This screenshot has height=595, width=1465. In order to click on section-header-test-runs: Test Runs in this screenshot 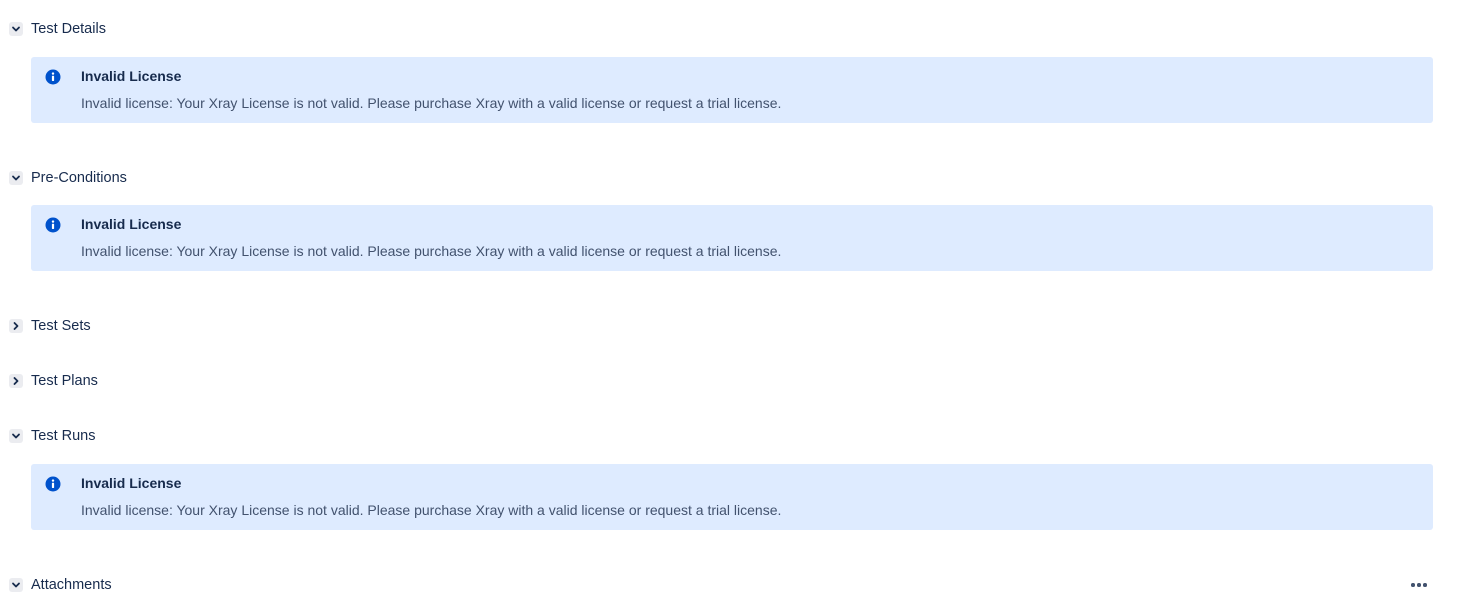, I will do `click(52, 436)`.